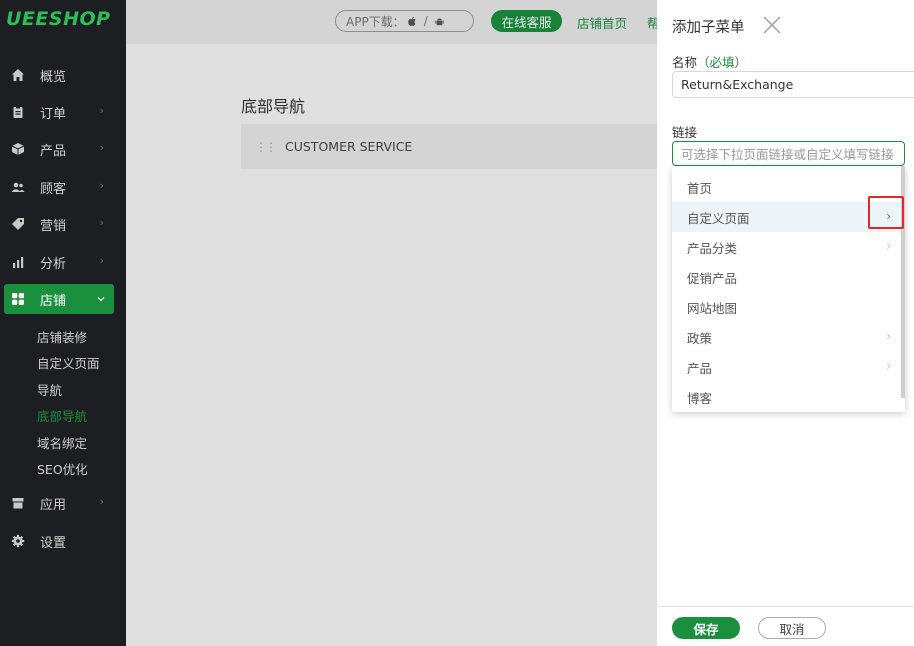 This screenshot has height=646, width=914. Describe the element at coordinates (685, 132) in the screenshot. I see `link-field-label: 链接` at that location.